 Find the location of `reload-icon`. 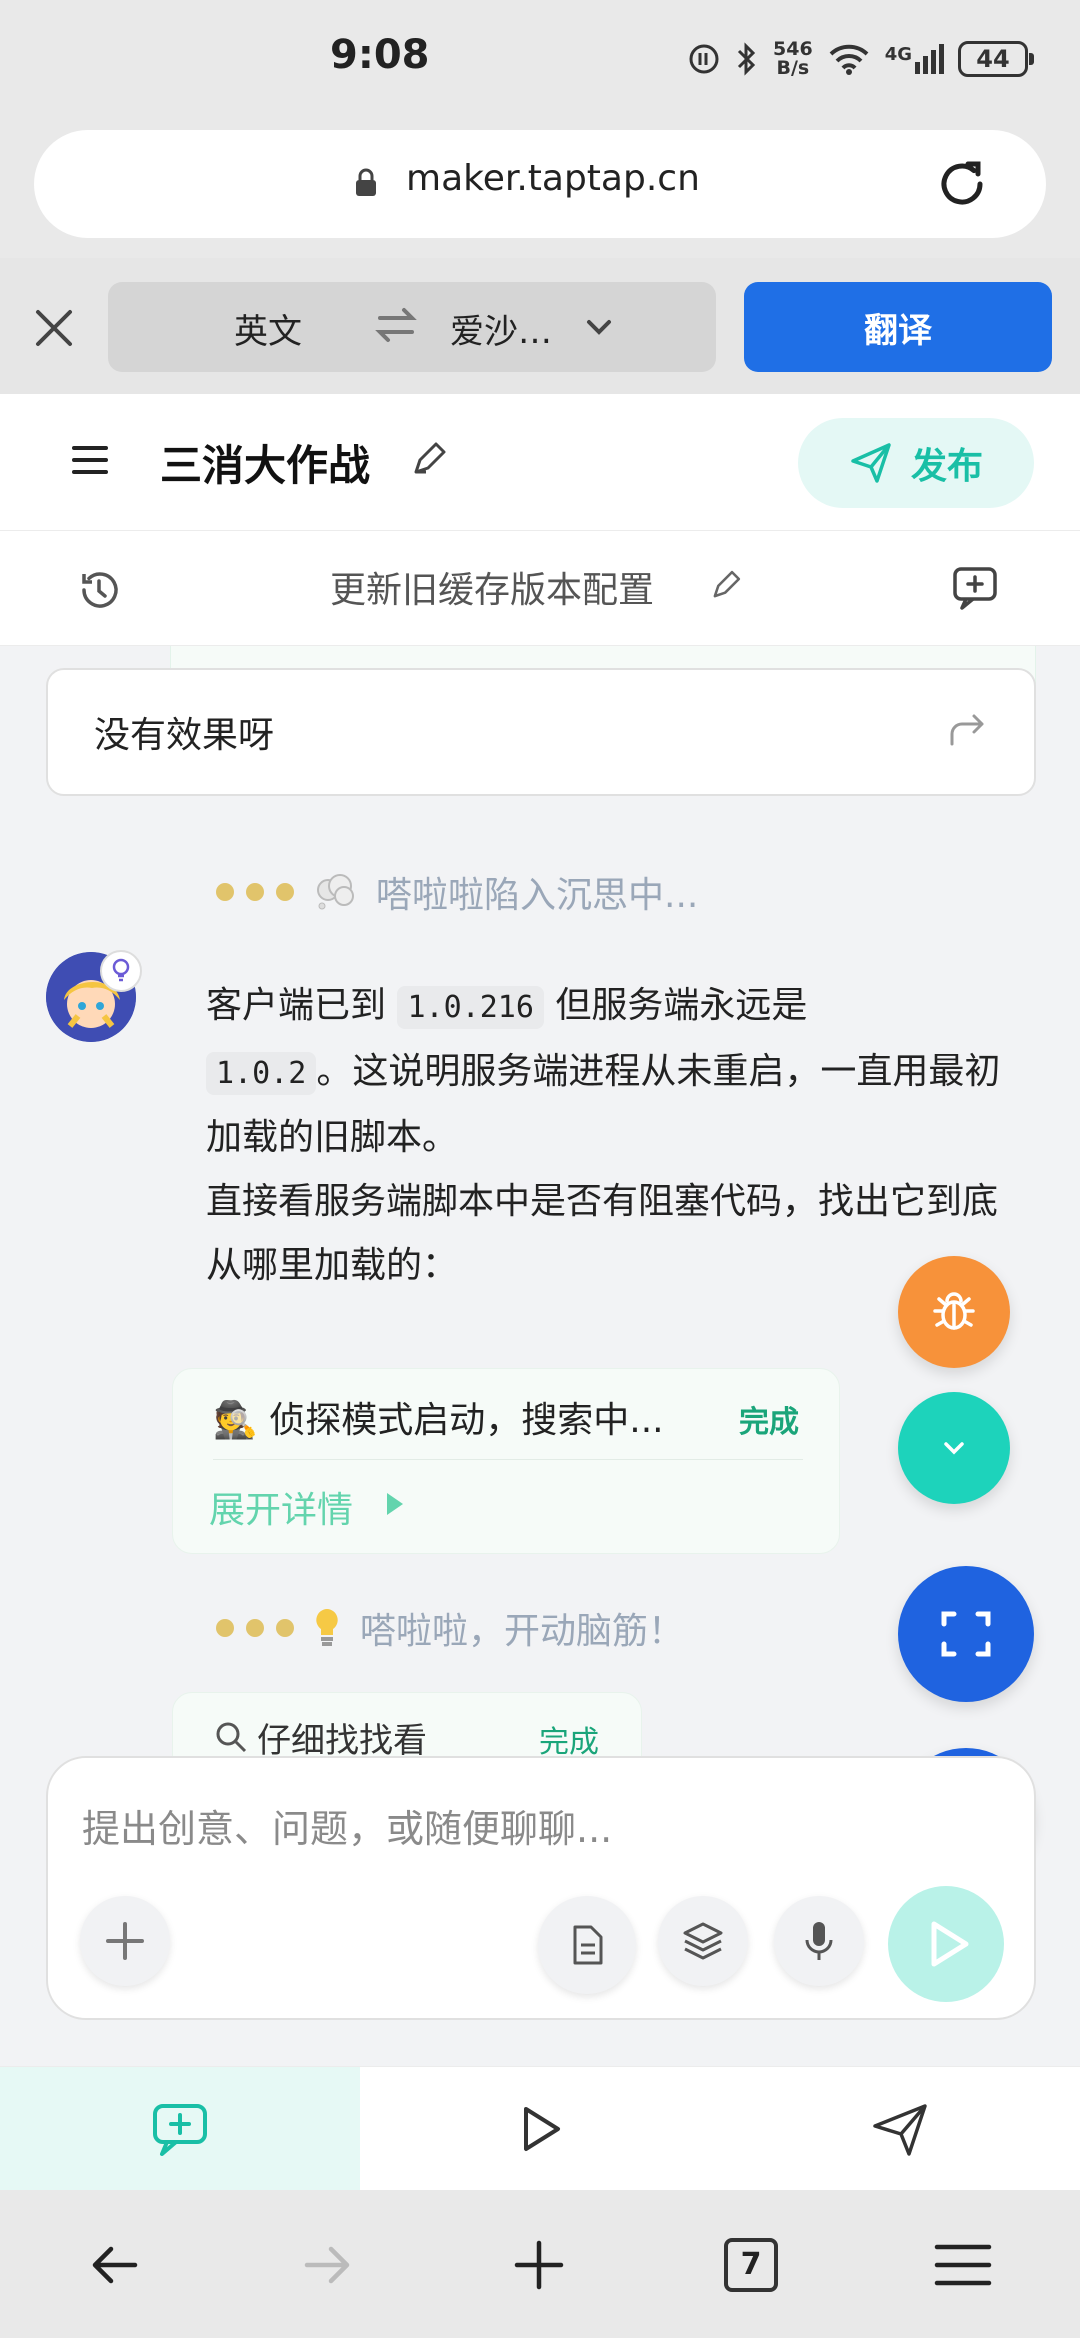

reload-icon is located at coordinates (962, 184).